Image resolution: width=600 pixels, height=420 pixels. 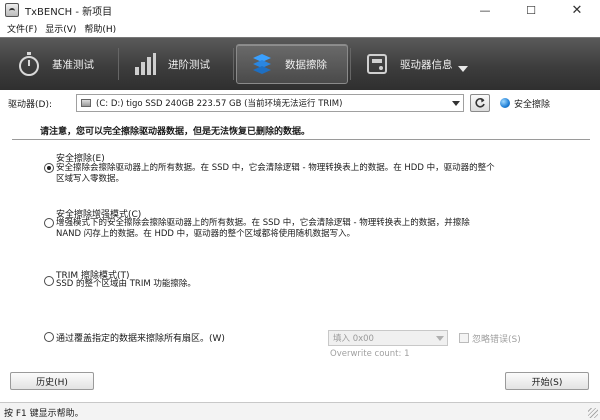 What do you see at coordinates (300, 28) in the screenshot?
I see `menu-bar: 文件(F) 显示(V) 帮助(H)` at bounding box center [300, 28].